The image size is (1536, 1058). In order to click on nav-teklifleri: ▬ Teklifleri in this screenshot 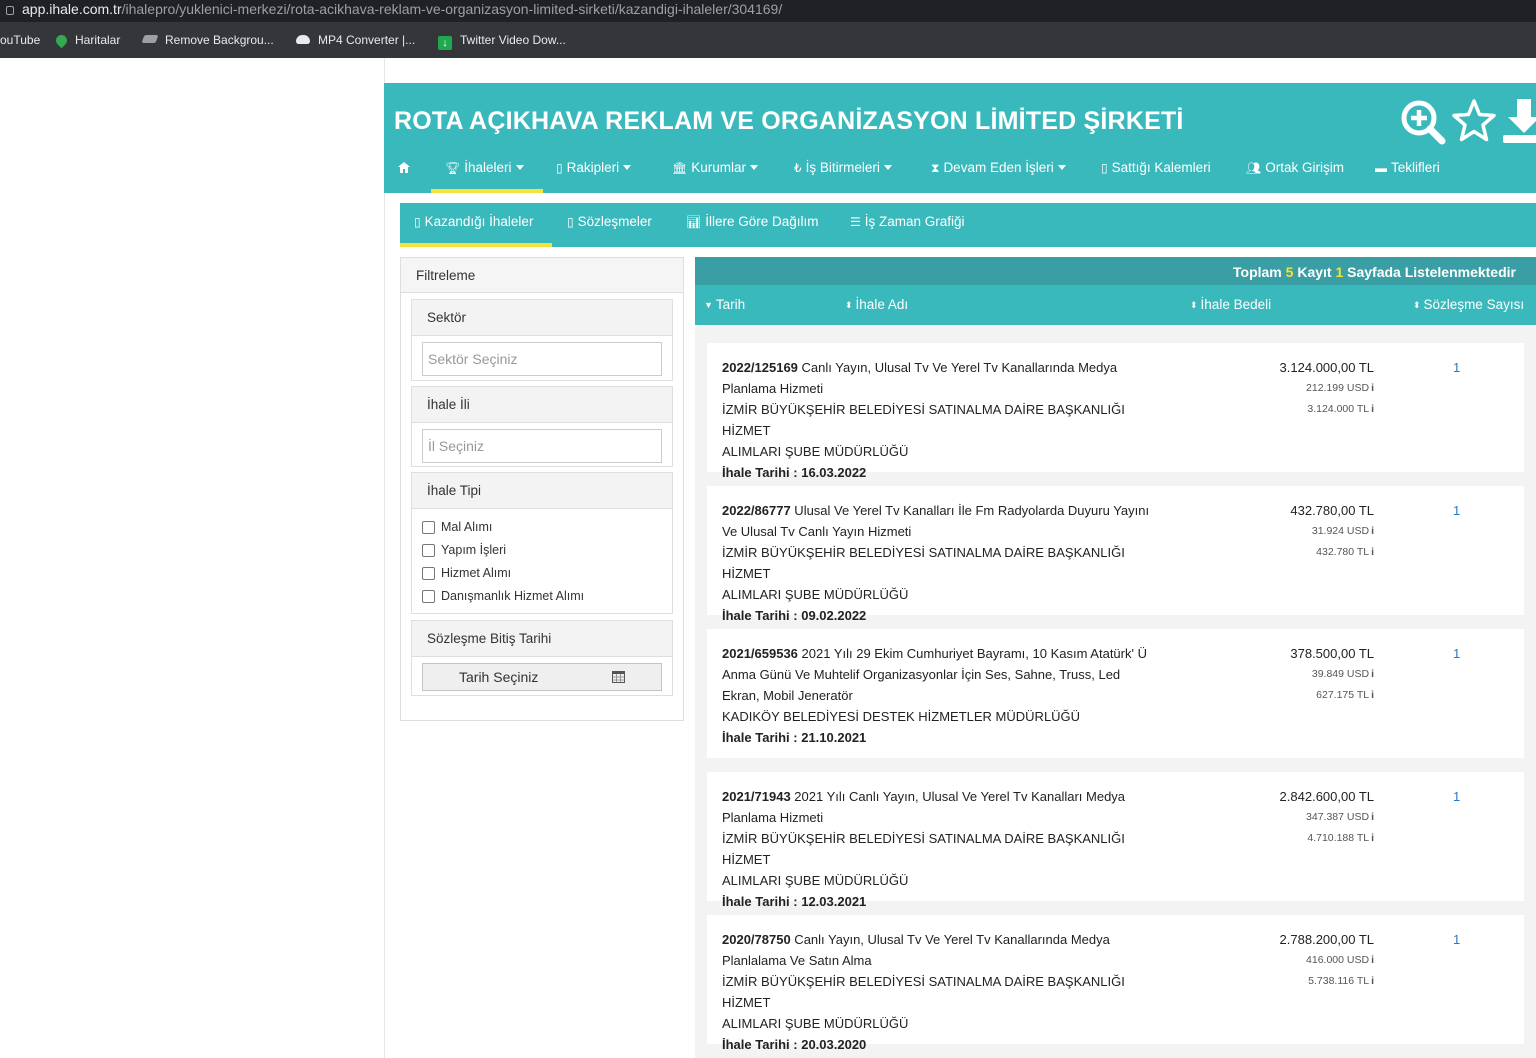, I will do `click(1407, 172)`.